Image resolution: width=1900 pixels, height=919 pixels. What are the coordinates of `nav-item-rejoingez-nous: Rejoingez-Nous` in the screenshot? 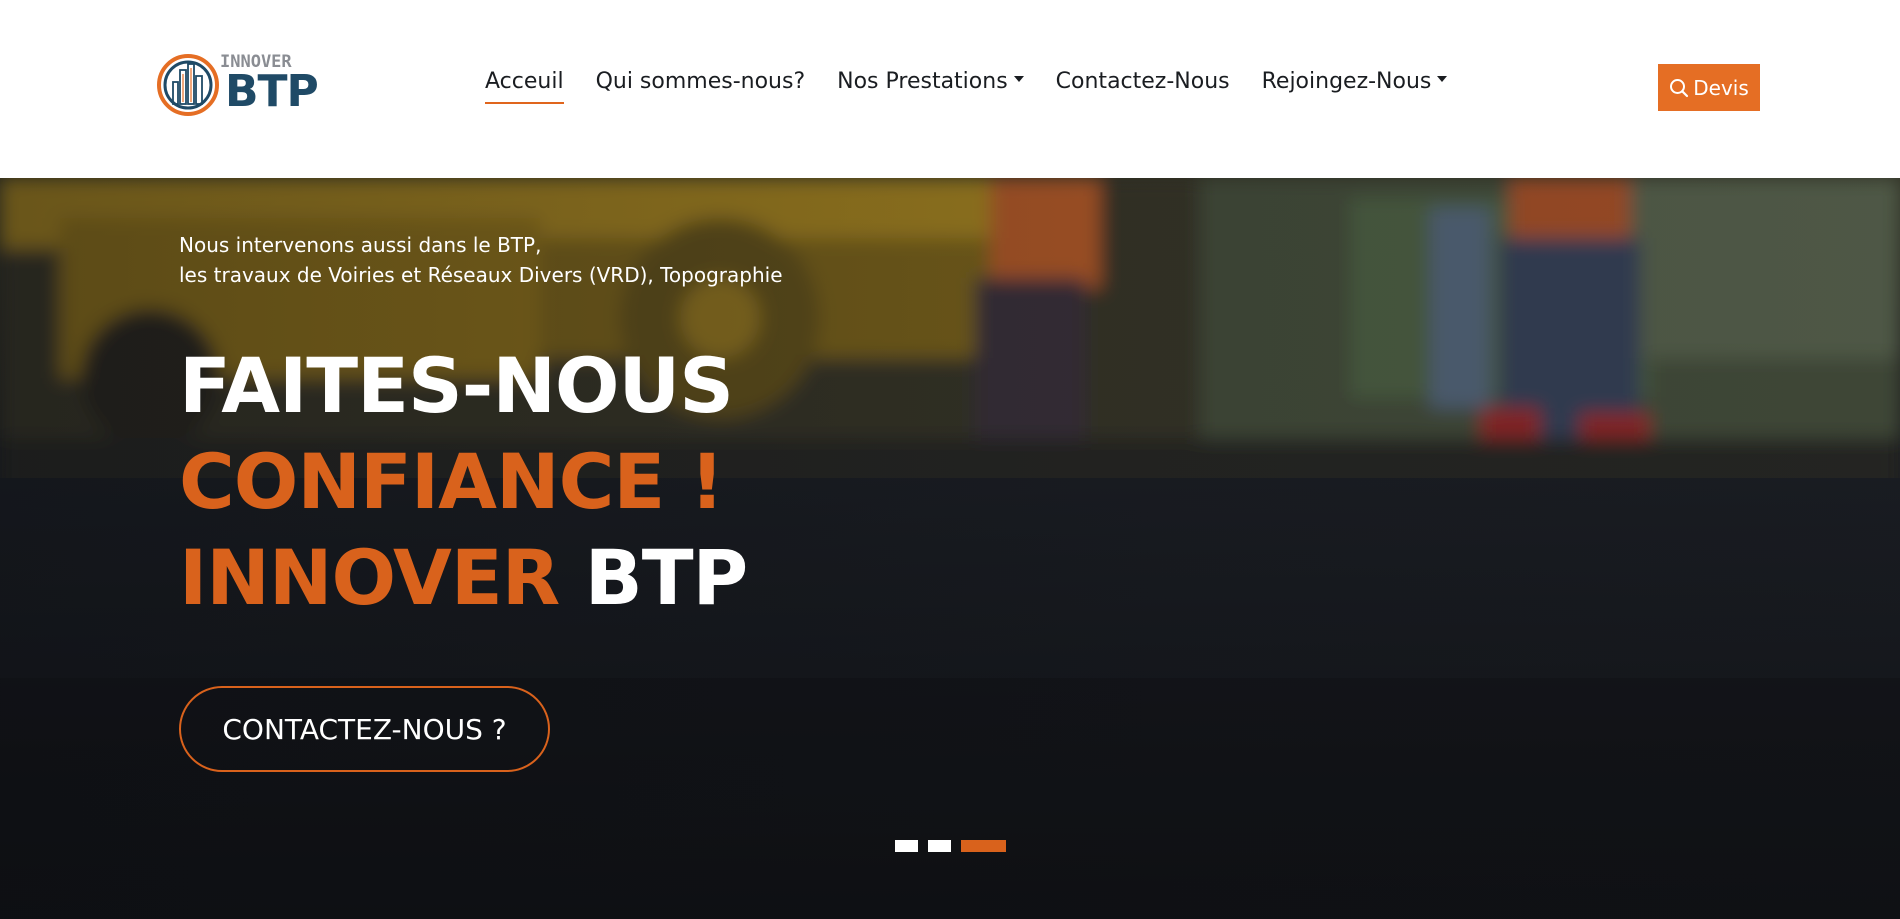 It's located at (1355, 82).